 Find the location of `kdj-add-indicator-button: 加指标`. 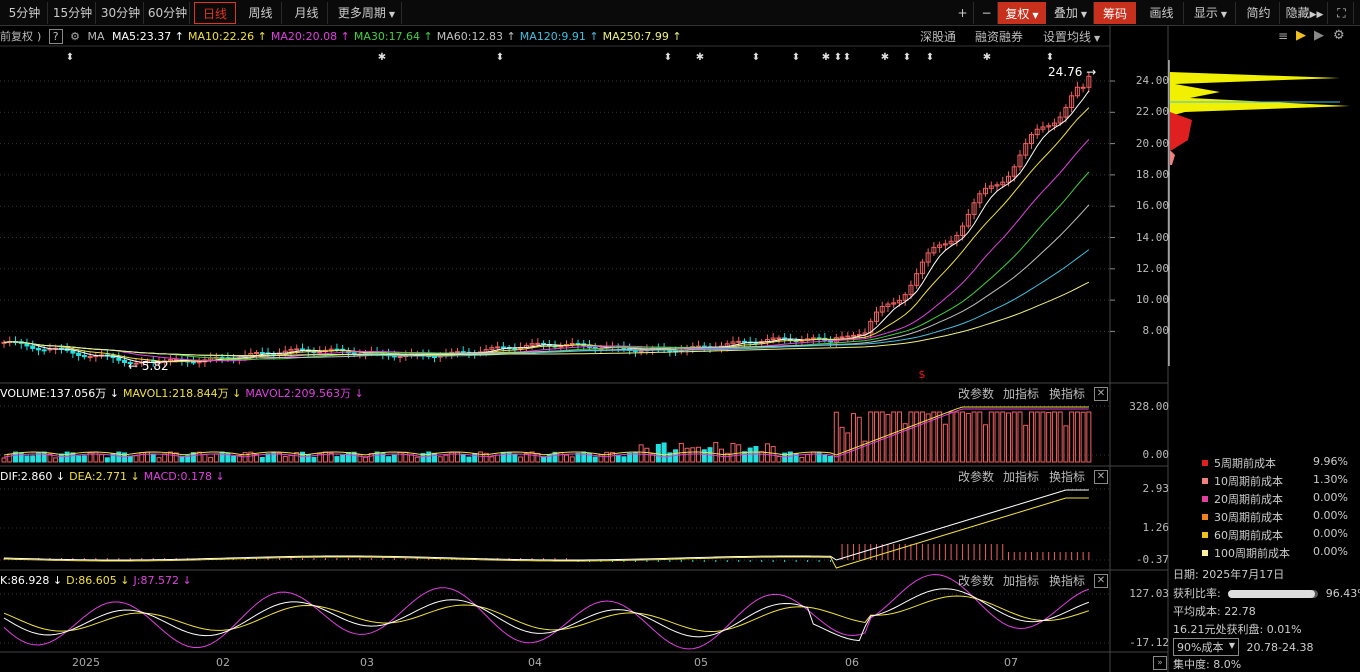

kdj-add-indicator-button: 加指标 is located at coordinates (1021, 581).